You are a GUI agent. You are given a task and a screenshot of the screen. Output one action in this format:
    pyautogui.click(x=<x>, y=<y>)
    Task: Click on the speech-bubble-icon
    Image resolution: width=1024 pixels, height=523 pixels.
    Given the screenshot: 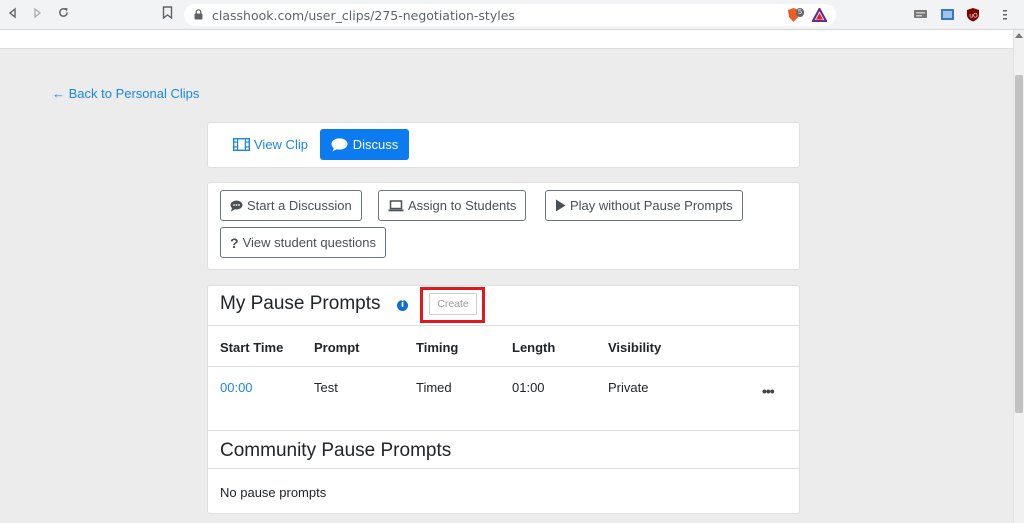 What is the action you would take?
    pyautogui.click(x=339, y=144)
    